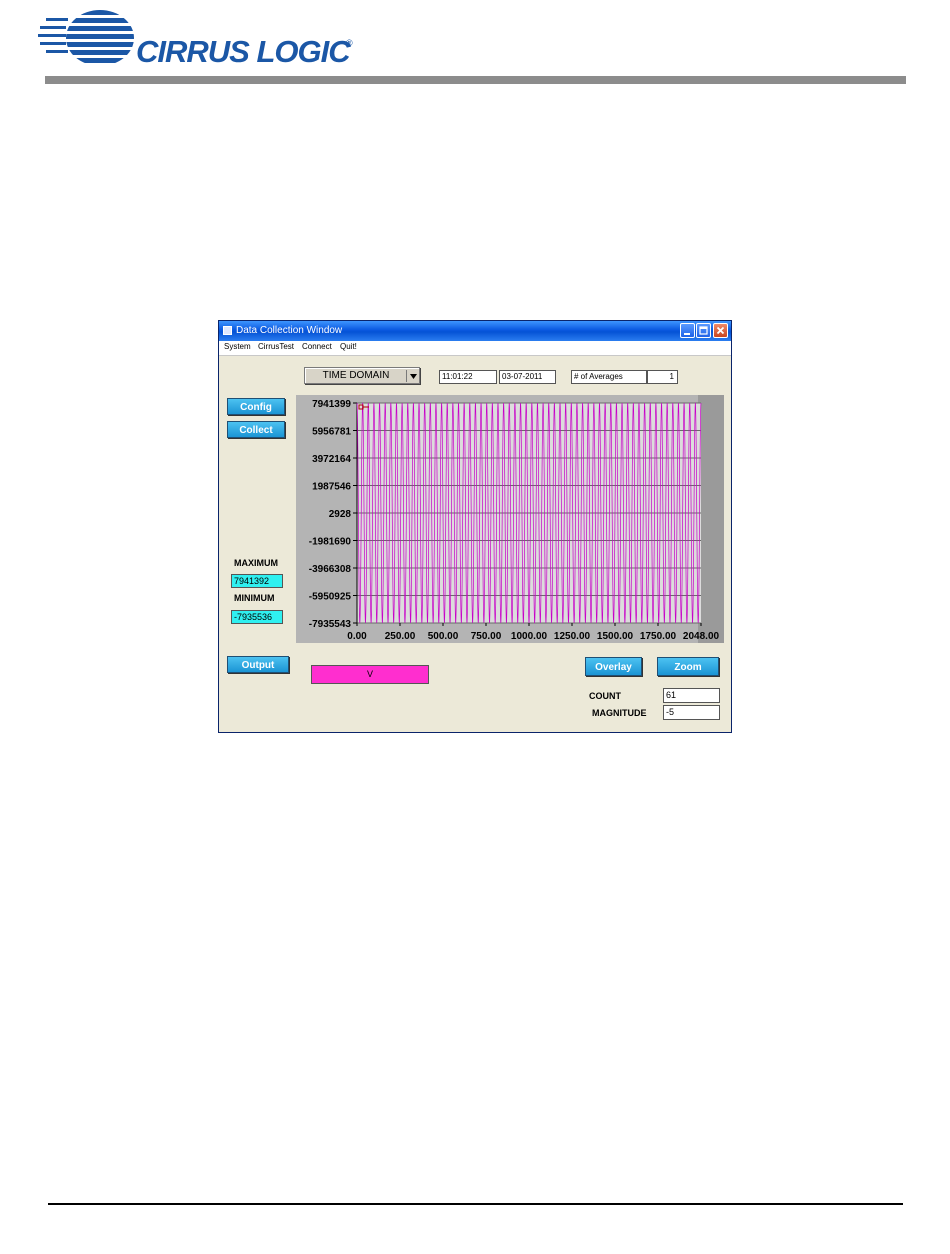  I want to click on y-tick-label: 7941399, so click(331, 404).